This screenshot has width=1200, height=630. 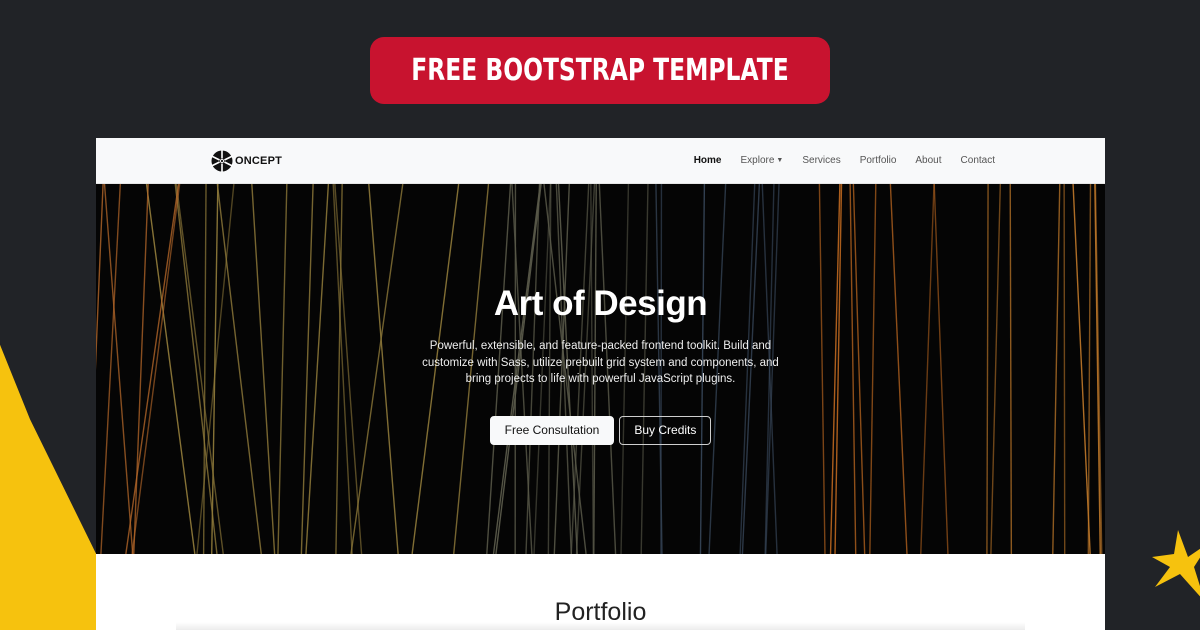 What do you see at coordinates (708, 160) in the screenshot?
I see `nav-home: Home` at bounding box center [708, 160].